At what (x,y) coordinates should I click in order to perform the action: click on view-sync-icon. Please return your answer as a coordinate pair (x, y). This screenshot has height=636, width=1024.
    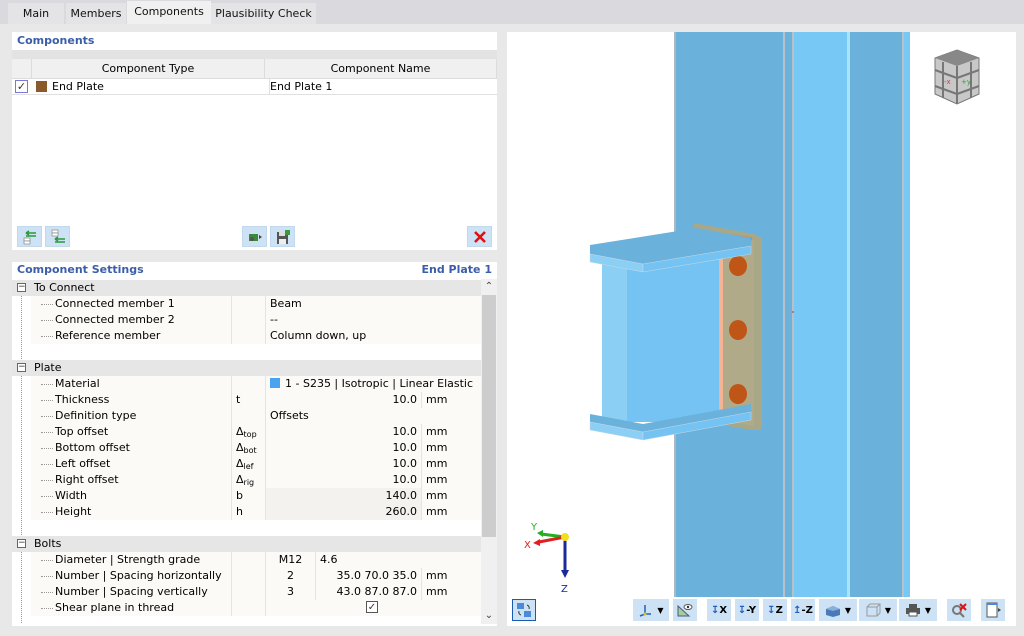
    Looking at the image, I should click on (524, 610).